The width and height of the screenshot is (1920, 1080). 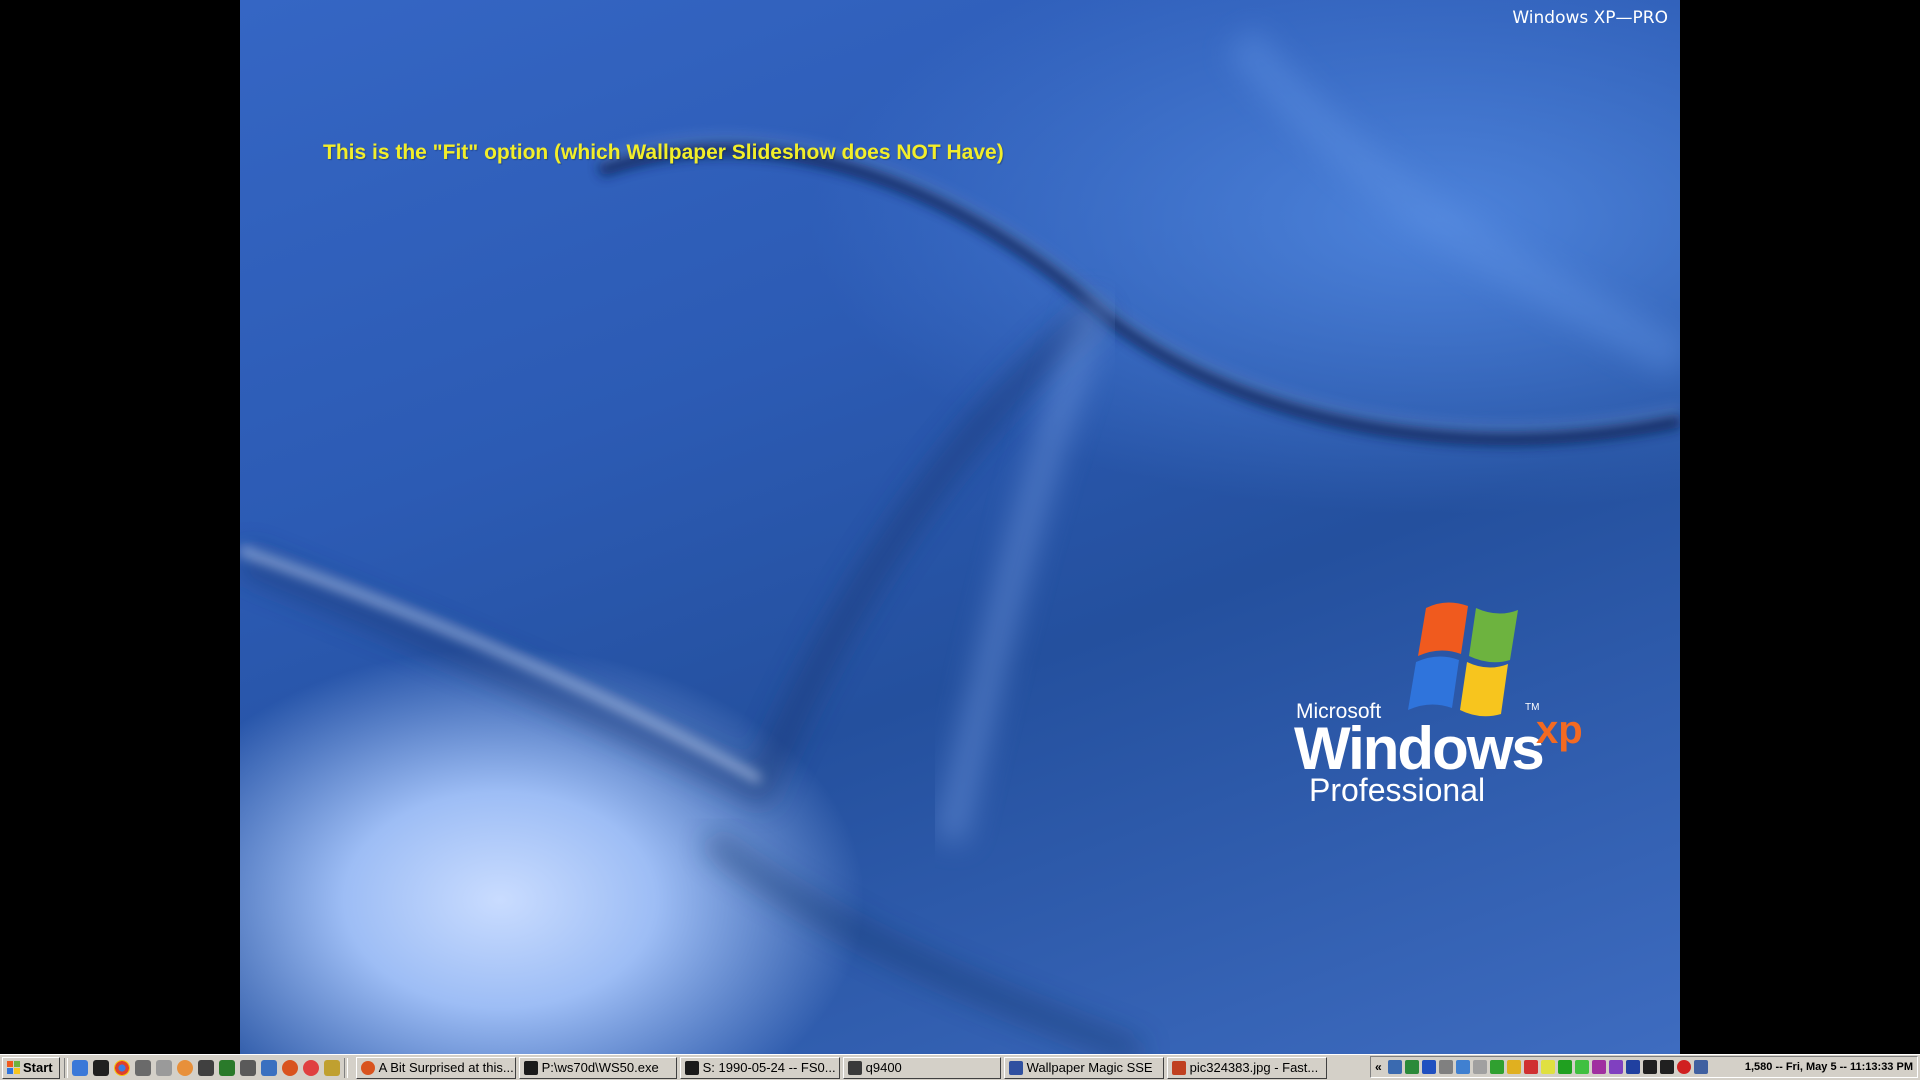 I want to click on opera-icon, so click(x=310, y=1067).